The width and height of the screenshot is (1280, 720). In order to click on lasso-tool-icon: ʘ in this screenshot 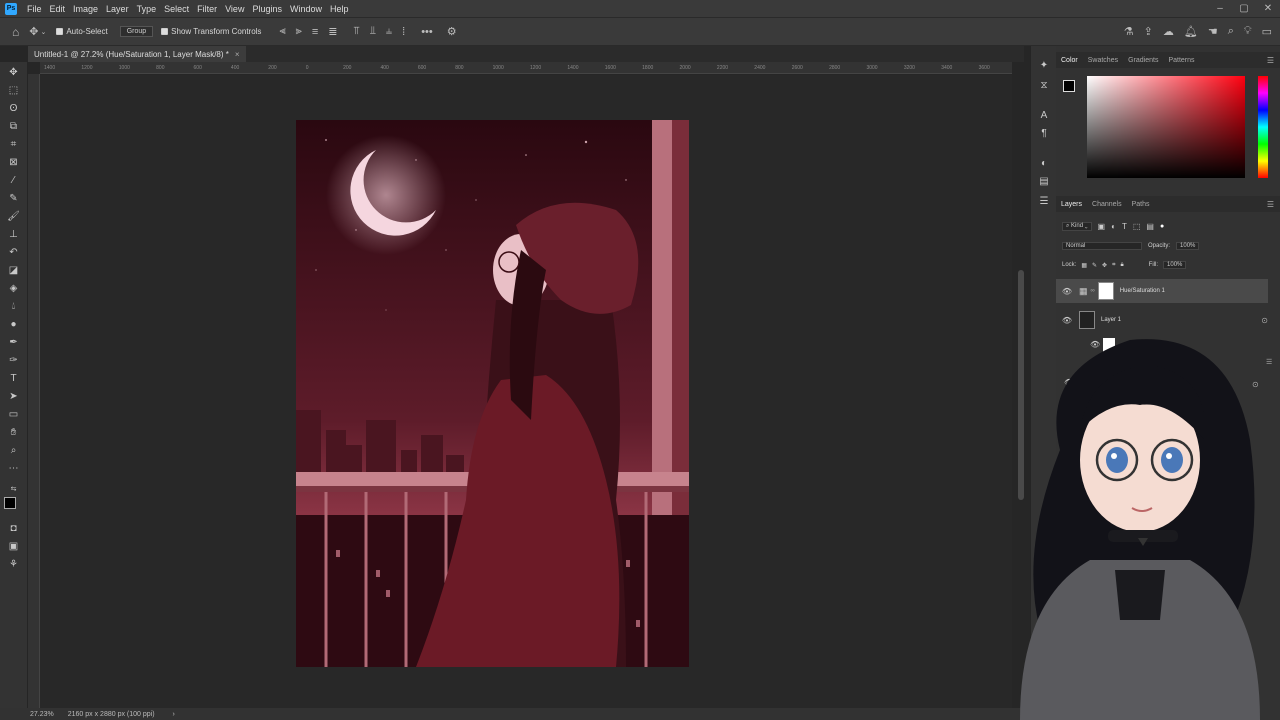, I will do `click(13, 108)`.